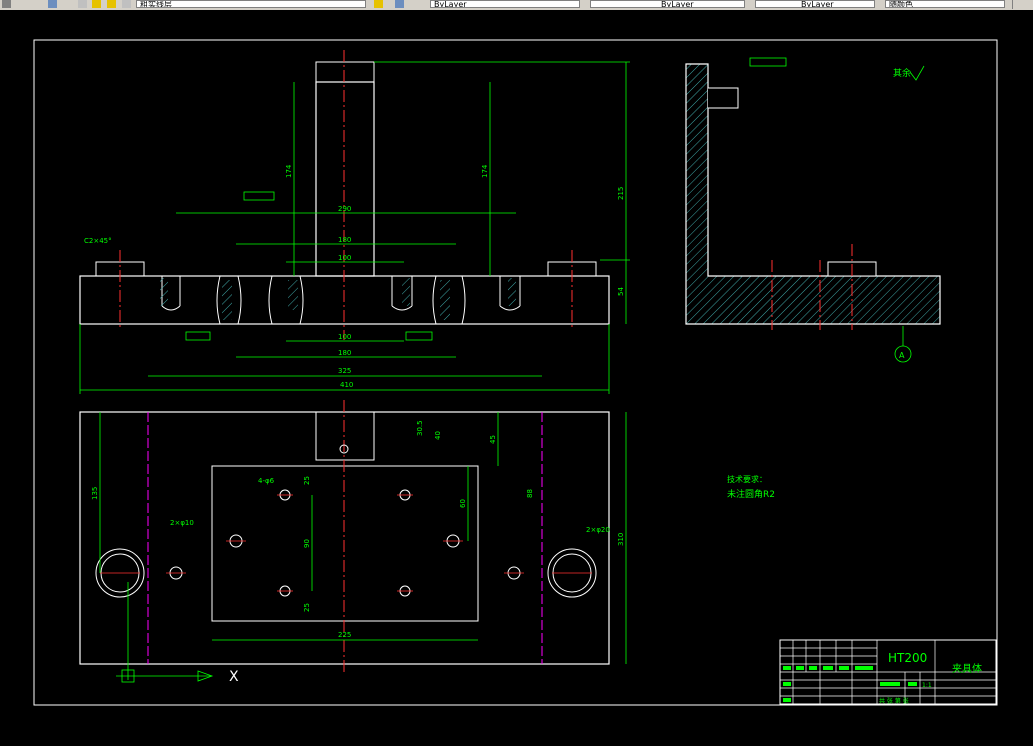 This screenshot has width=1033, height=746. Describe the element at coordinates (463, 503) in the screenshot. I see `dim-60: 60` at that location.